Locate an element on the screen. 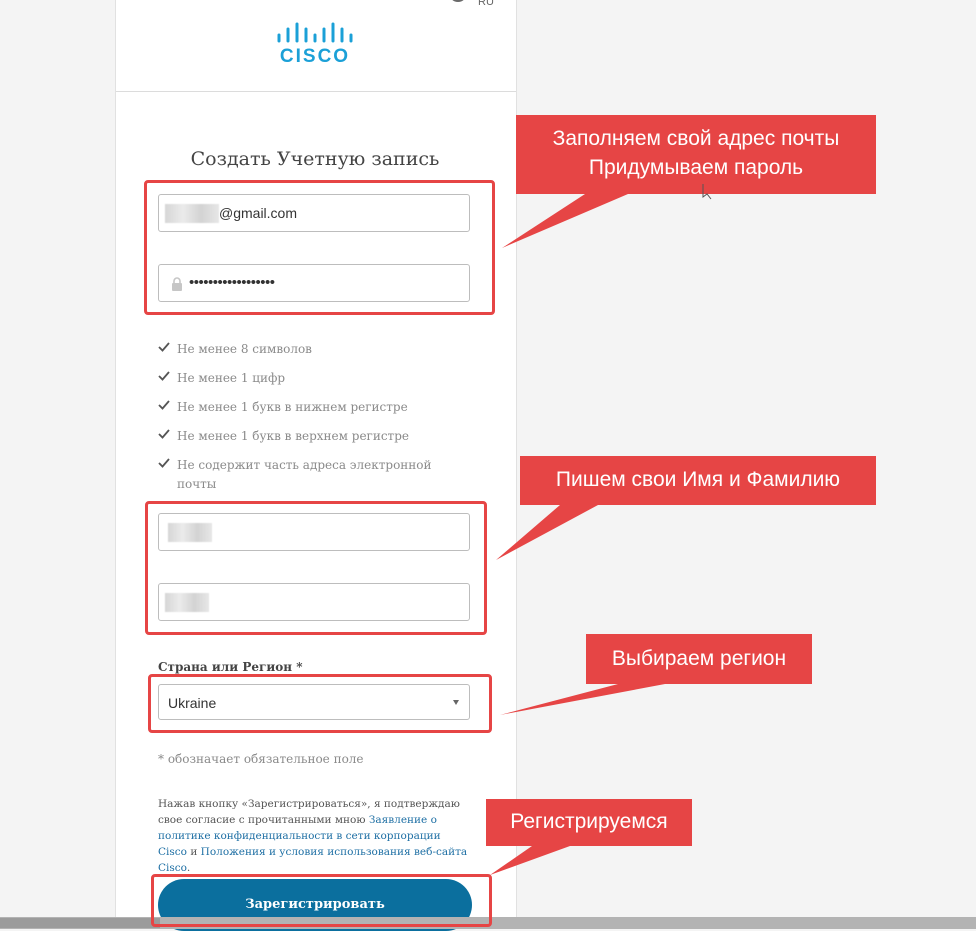 This screenshot has width=976, height=931. callout-name-text: Пишем свои Имя и Фамилию is located at coordinates (698, 479).